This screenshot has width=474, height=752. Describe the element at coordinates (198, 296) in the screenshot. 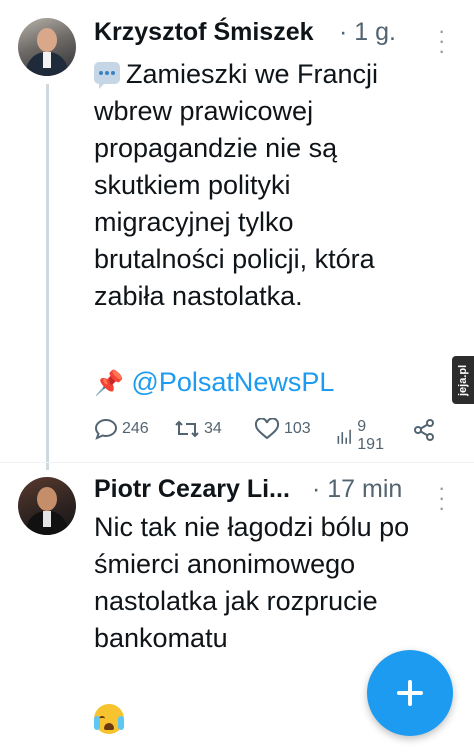

I see `text-line: zabiła nastolatka.` at that location.